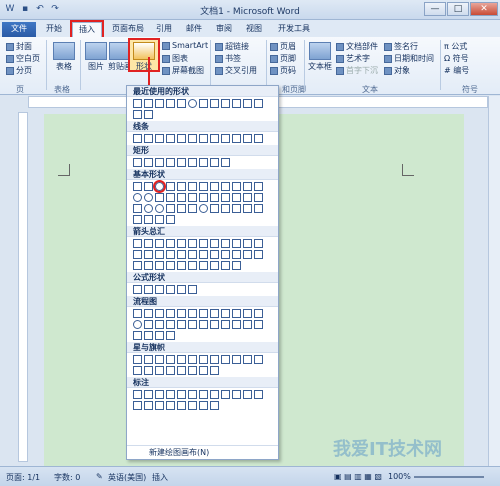  I want to click on zoom-level: 100%, so click(399, 476).